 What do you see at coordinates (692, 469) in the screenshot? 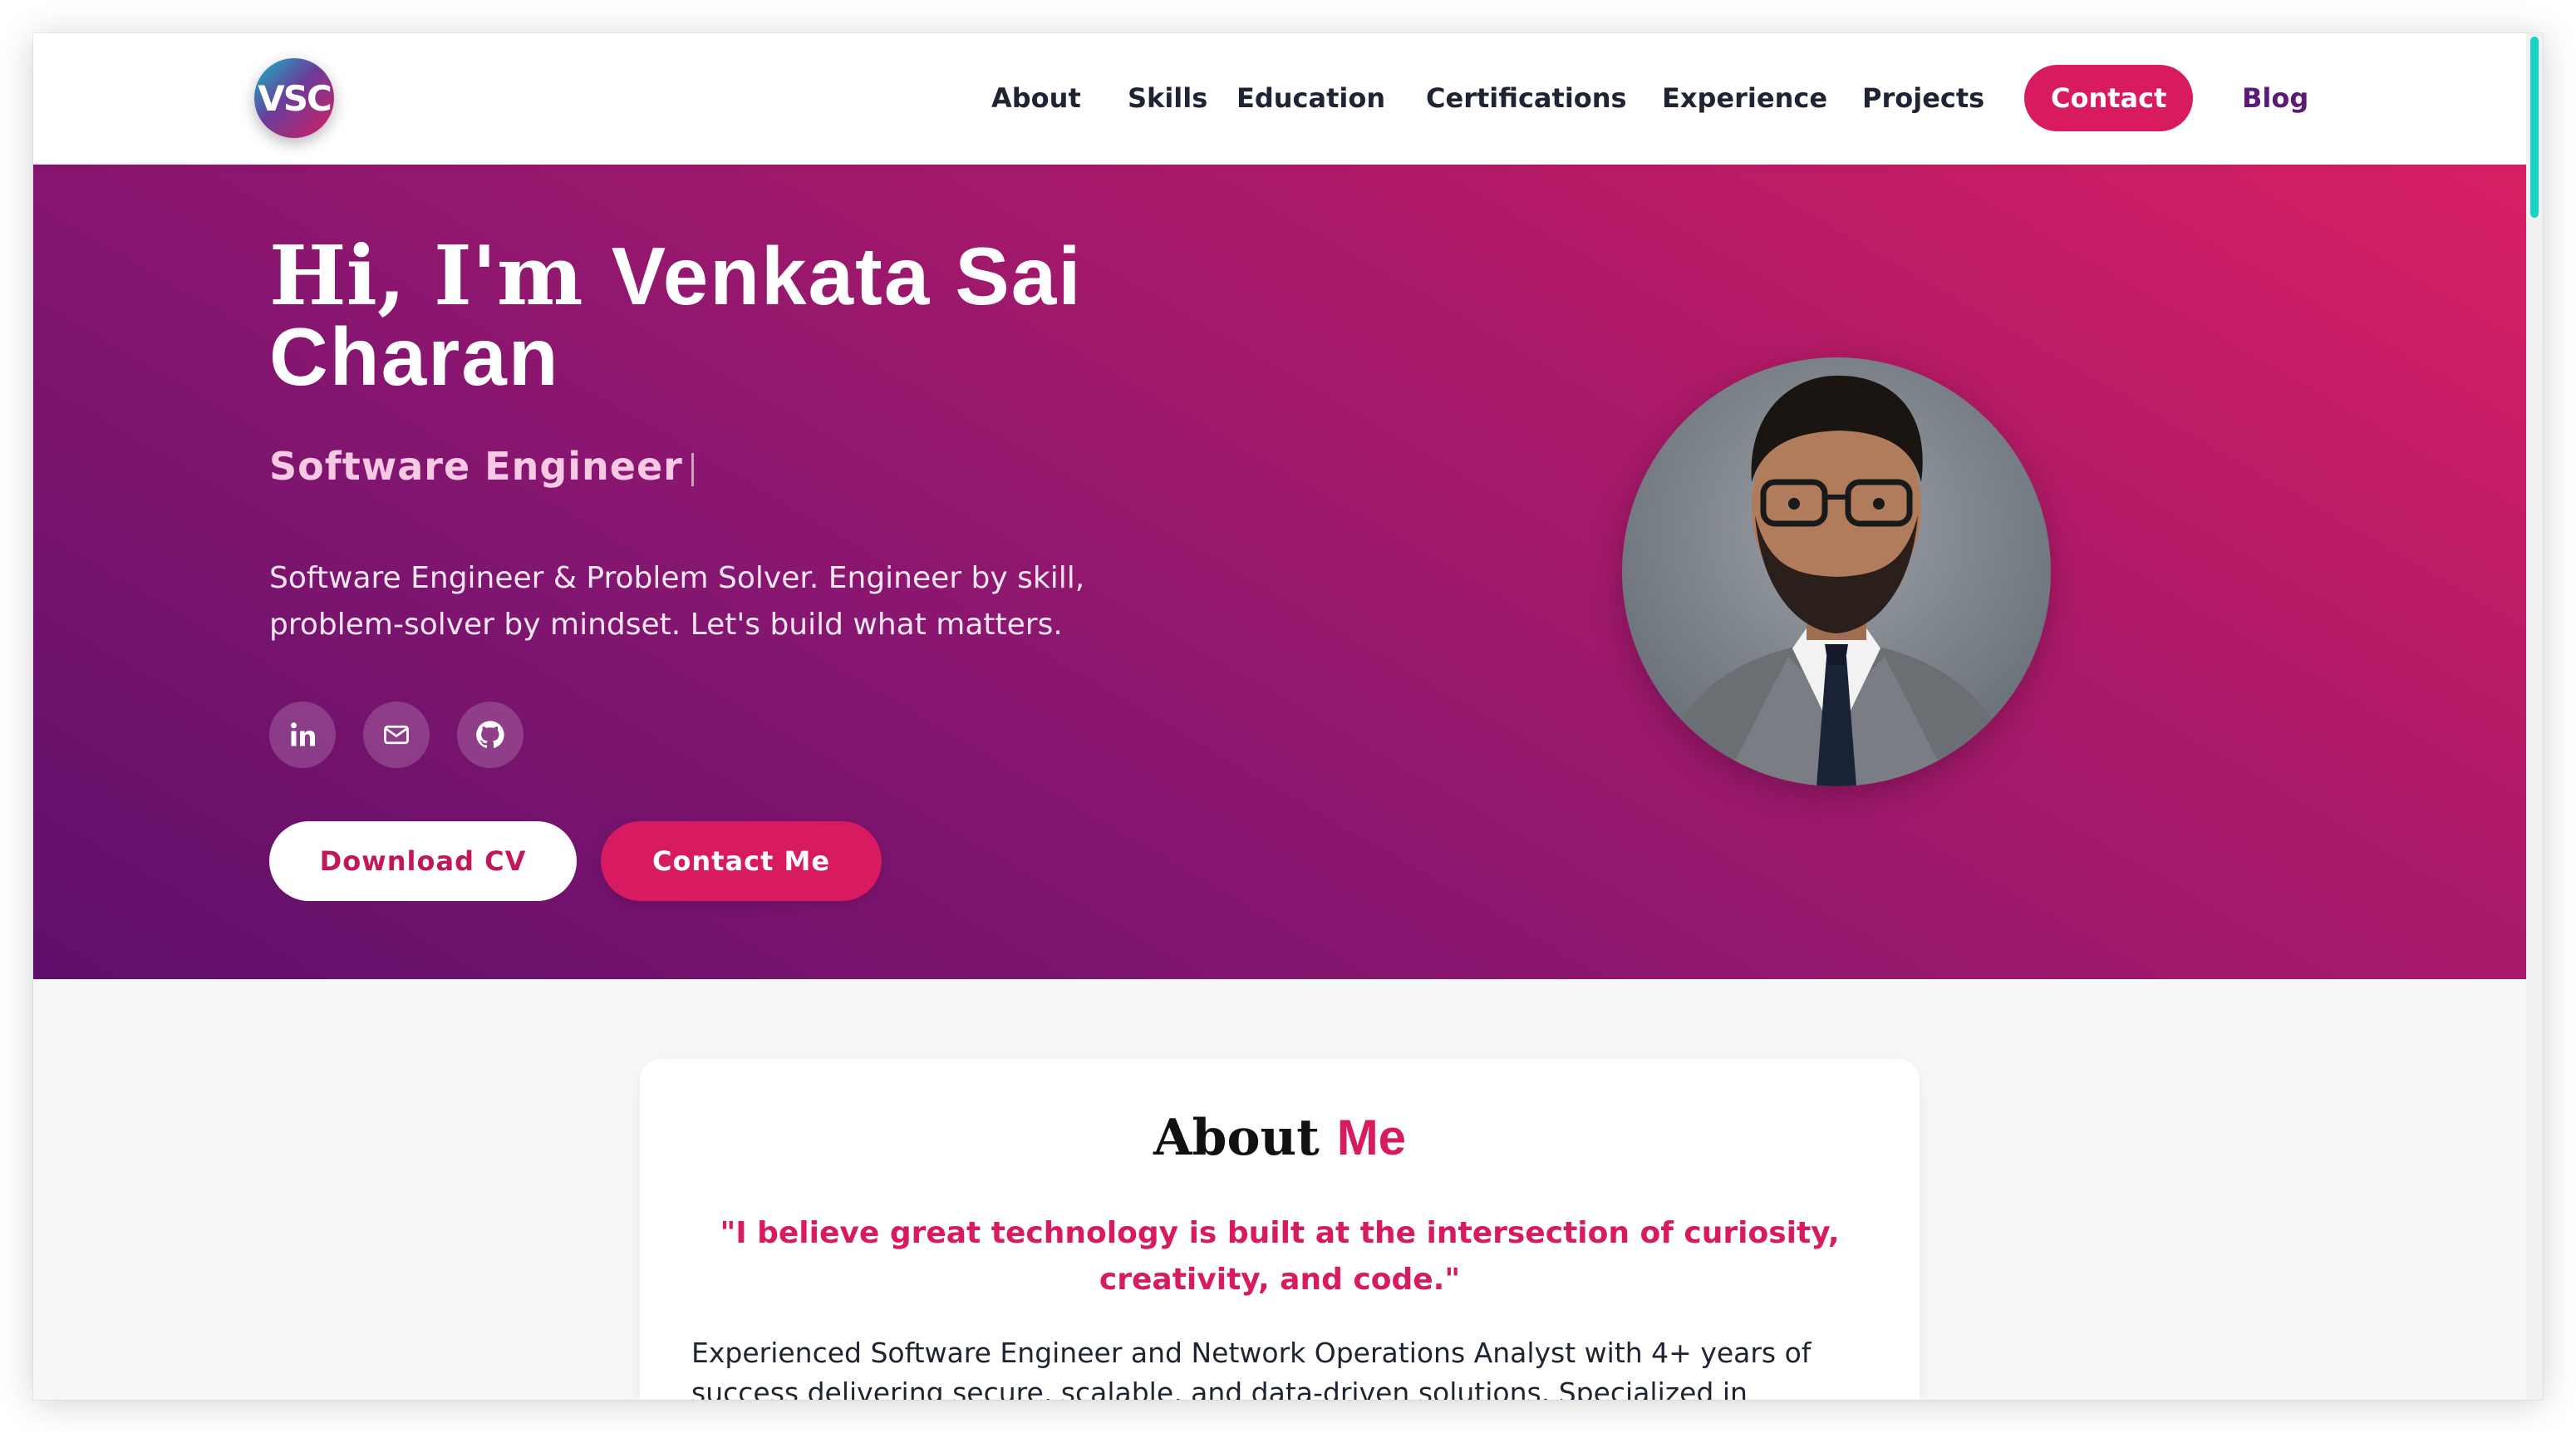
I see `typing-cursor` at bounding box center [692, 469].